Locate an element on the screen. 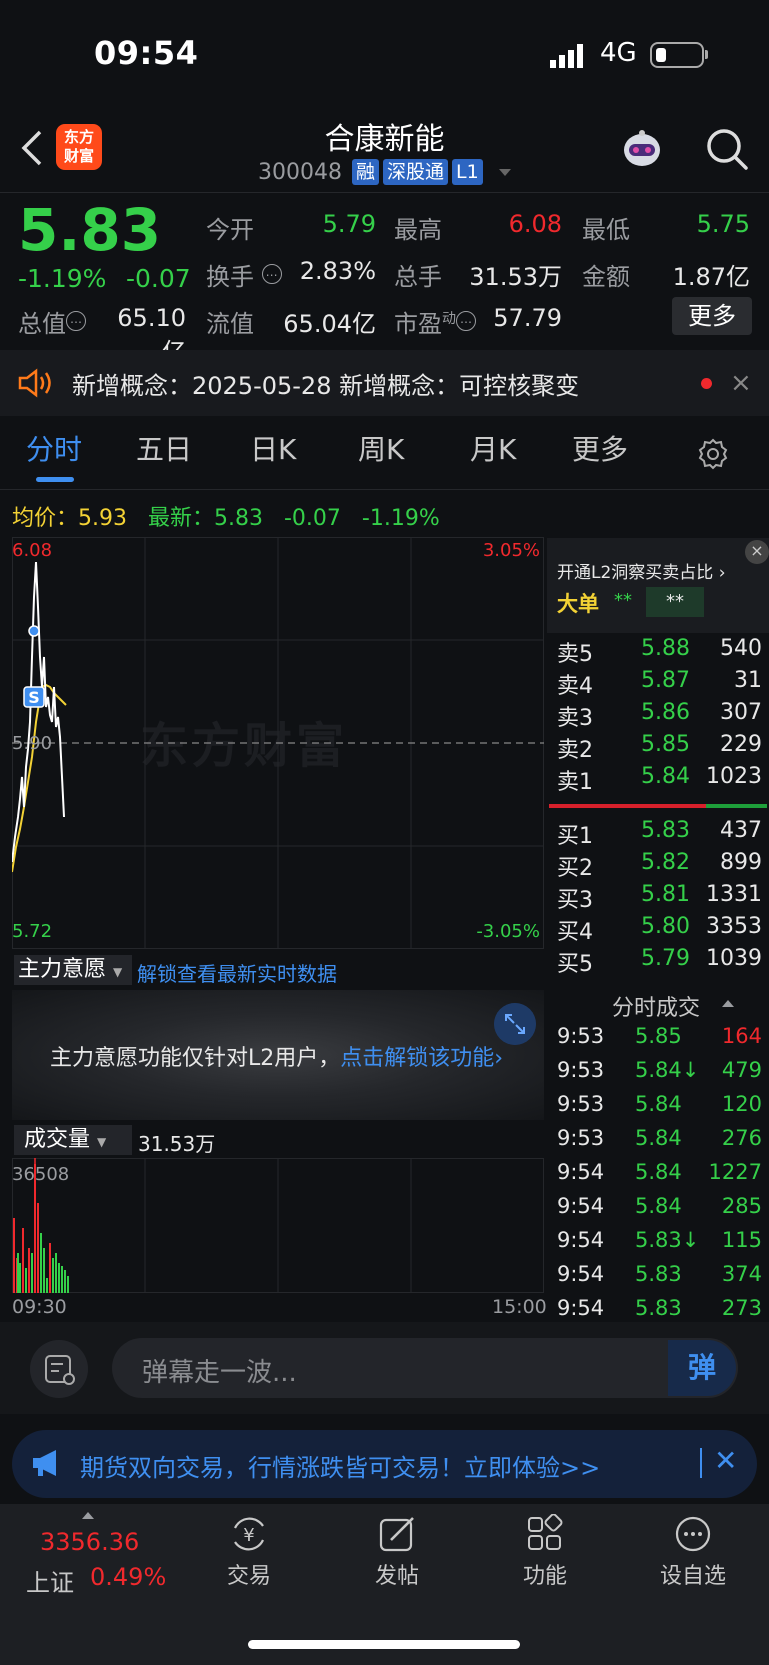 The width and height of the screenshot is (769, 1665). nav-add-watchlist: 设自选 is located at coordinates (693, 1552).